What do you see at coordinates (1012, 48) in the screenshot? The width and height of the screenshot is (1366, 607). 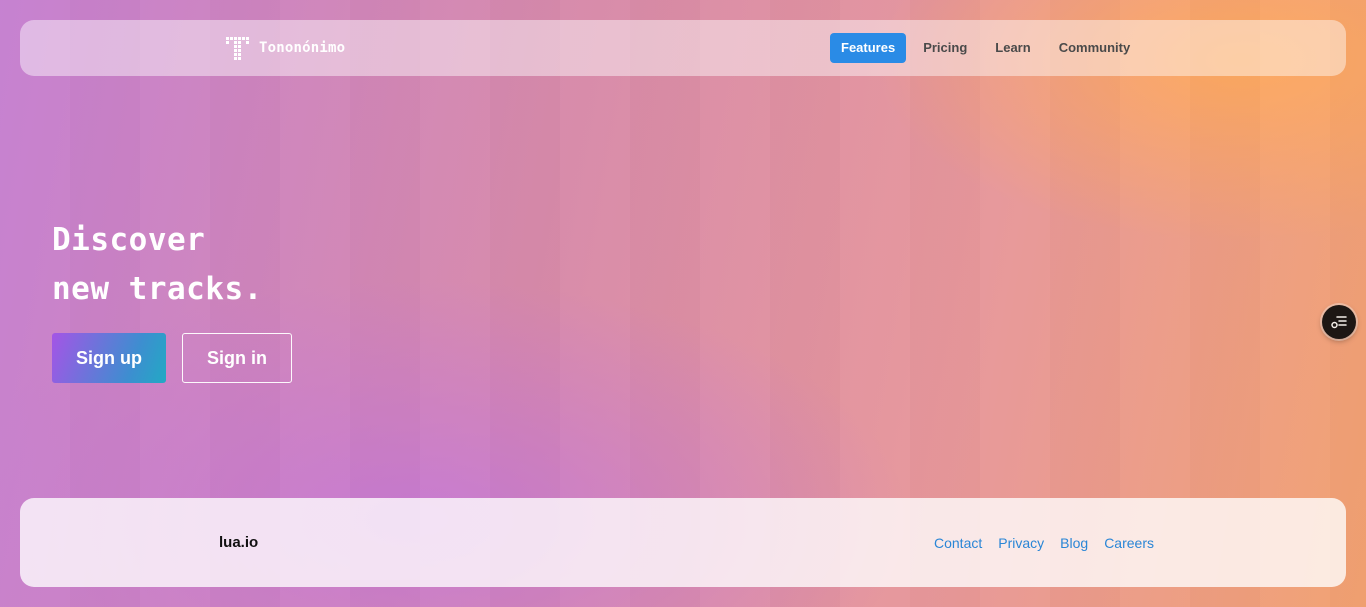 I see `nav-link-learn: Learn` at bounding box center [1012, 48].